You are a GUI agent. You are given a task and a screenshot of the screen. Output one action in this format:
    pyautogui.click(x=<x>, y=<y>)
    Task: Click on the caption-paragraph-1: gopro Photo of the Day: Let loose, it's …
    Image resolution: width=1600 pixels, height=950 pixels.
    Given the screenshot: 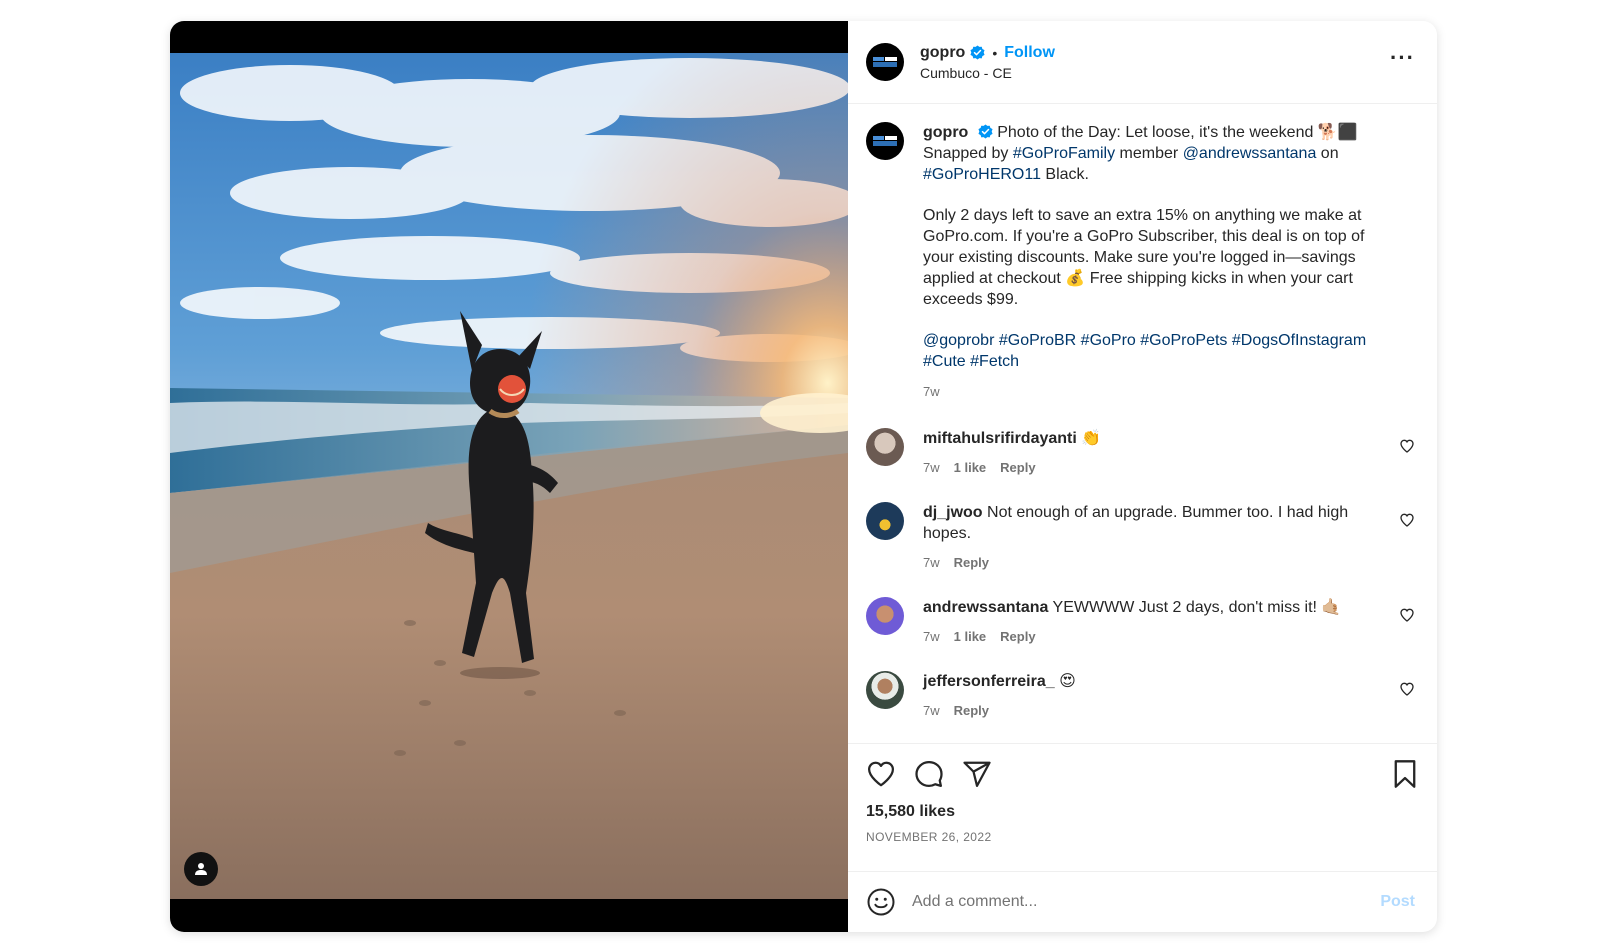 What is the action you would take?
    pyautogui.click(x=1157, y=153)
    